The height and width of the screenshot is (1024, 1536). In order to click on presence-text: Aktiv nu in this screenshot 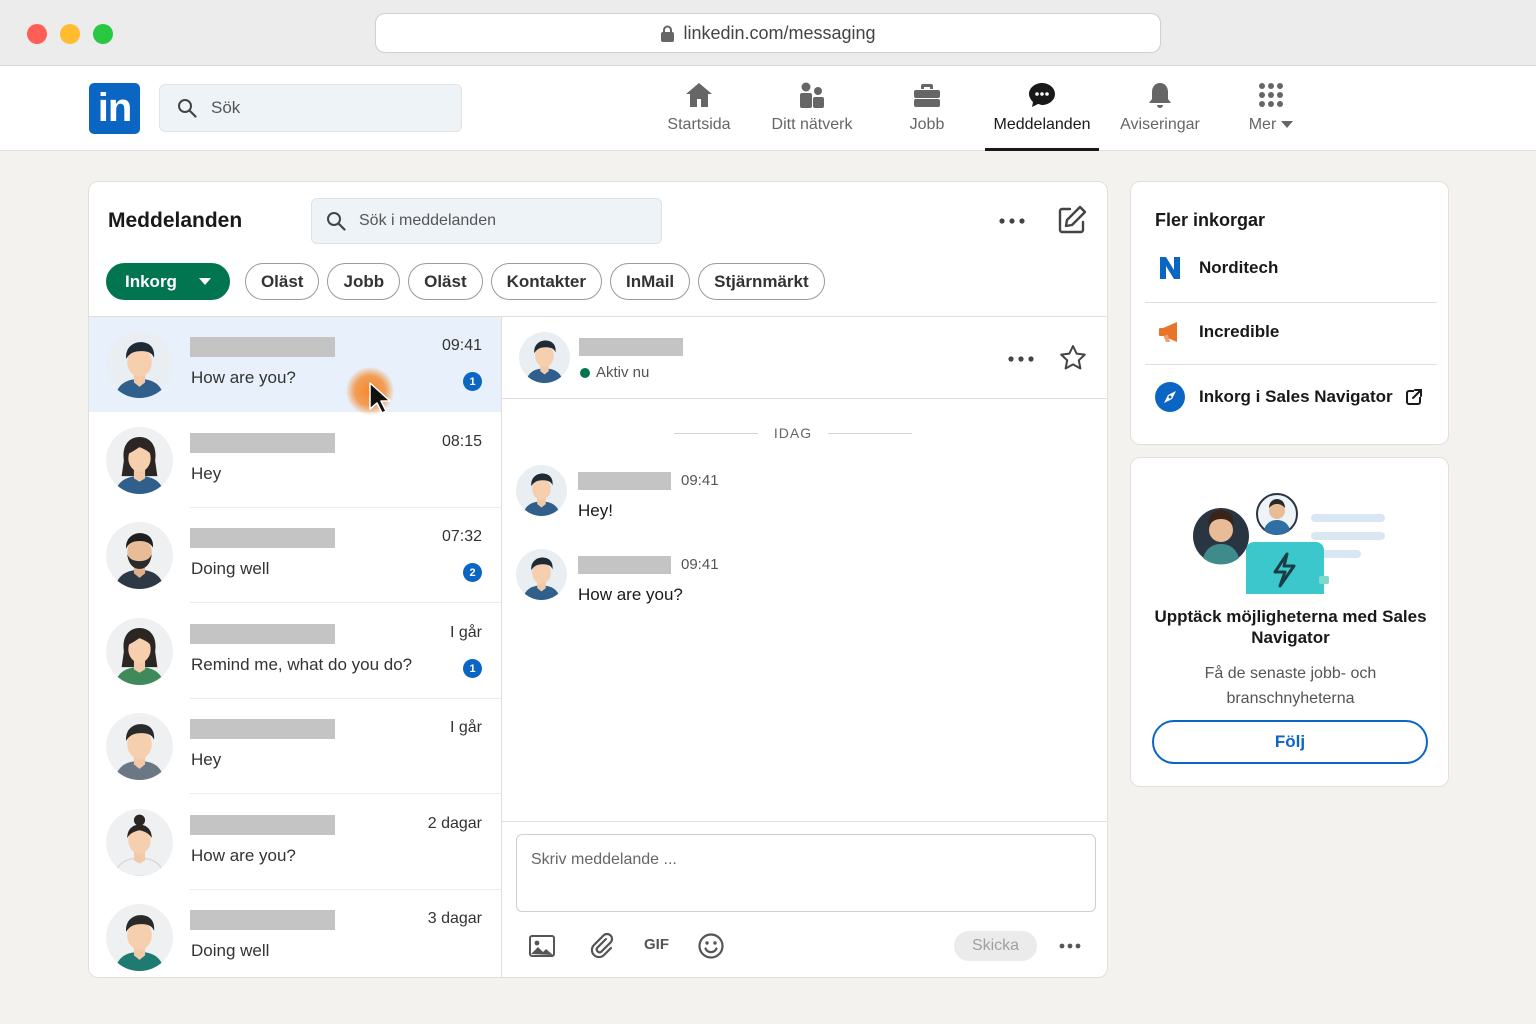, I will do `click(623, 372)`.